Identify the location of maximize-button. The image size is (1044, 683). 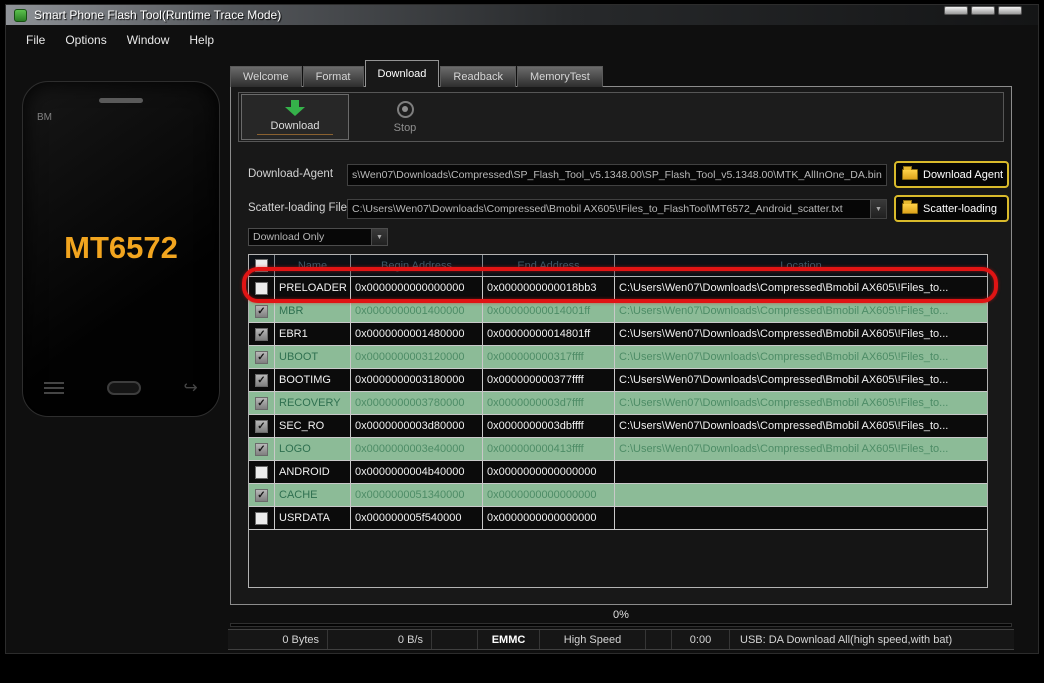
(983, 10).